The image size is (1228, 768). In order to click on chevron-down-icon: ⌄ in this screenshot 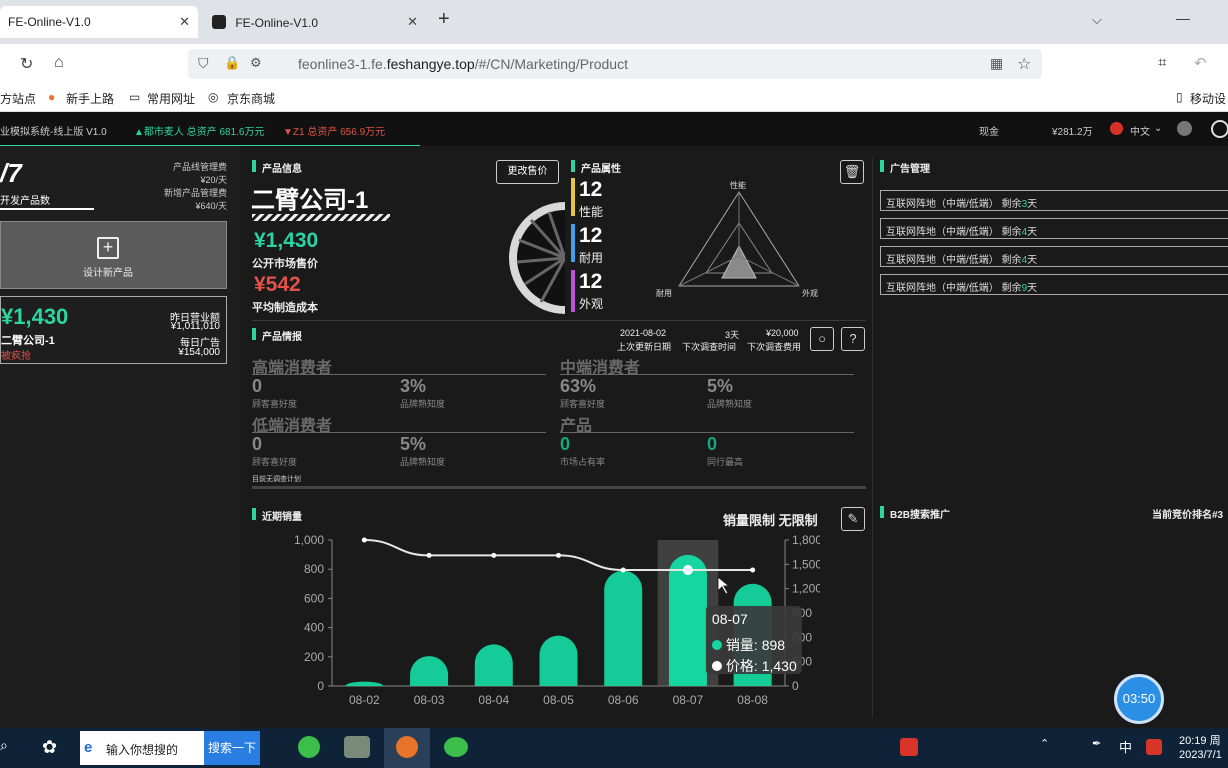, I will do `click(1158, 128)`.